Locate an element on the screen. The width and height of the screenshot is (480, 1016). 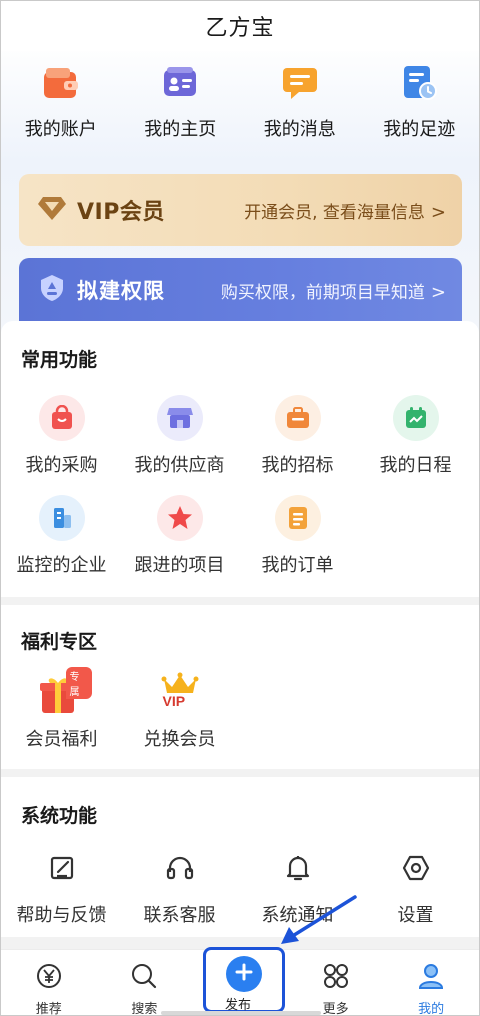
home-indicator is located at coordinates (241, 1013).